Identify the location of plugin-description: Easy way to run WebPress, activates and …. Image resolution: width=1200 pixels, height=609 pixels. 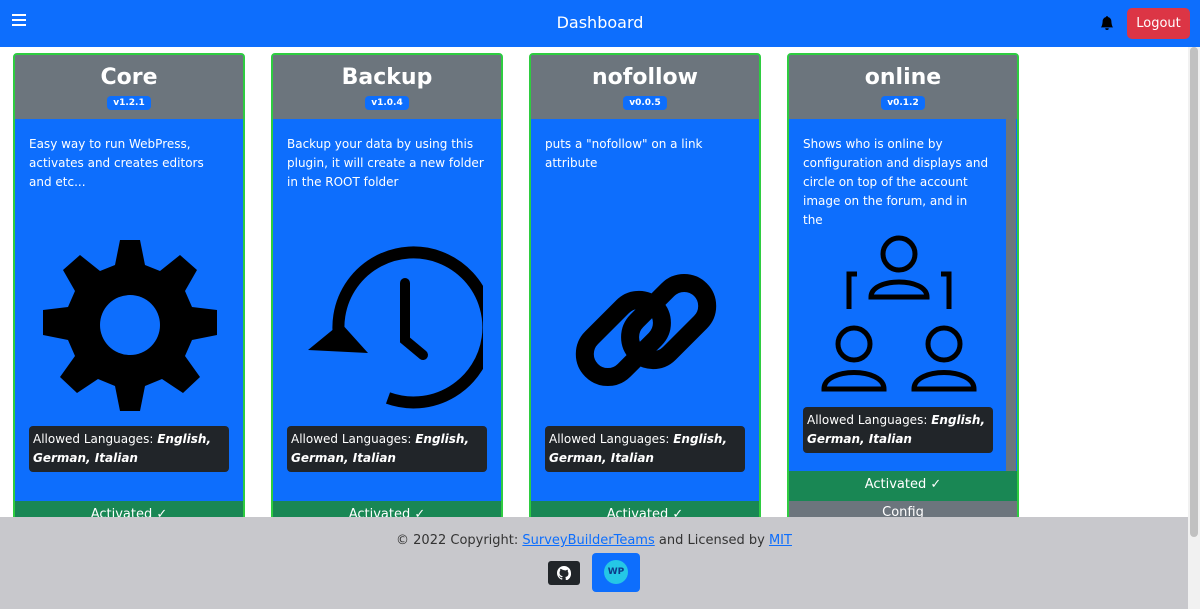
(116, 163).